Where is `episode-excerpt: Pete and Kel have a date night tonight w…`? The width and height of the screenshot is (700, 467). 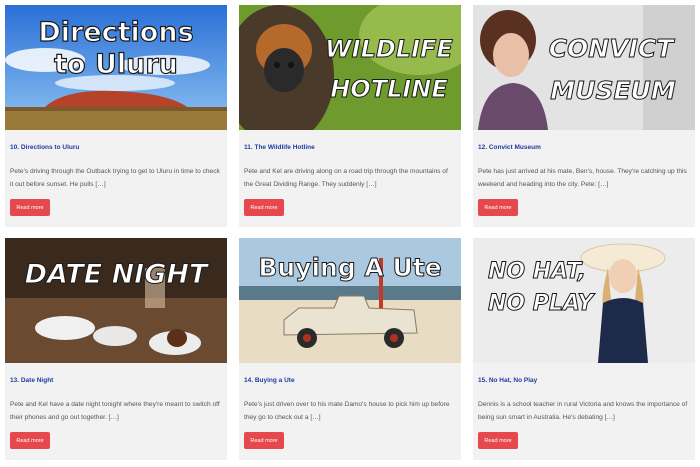
episode-excerpt: Pete and Kel have a date night tonight w… is located at coordinates (115, 411).